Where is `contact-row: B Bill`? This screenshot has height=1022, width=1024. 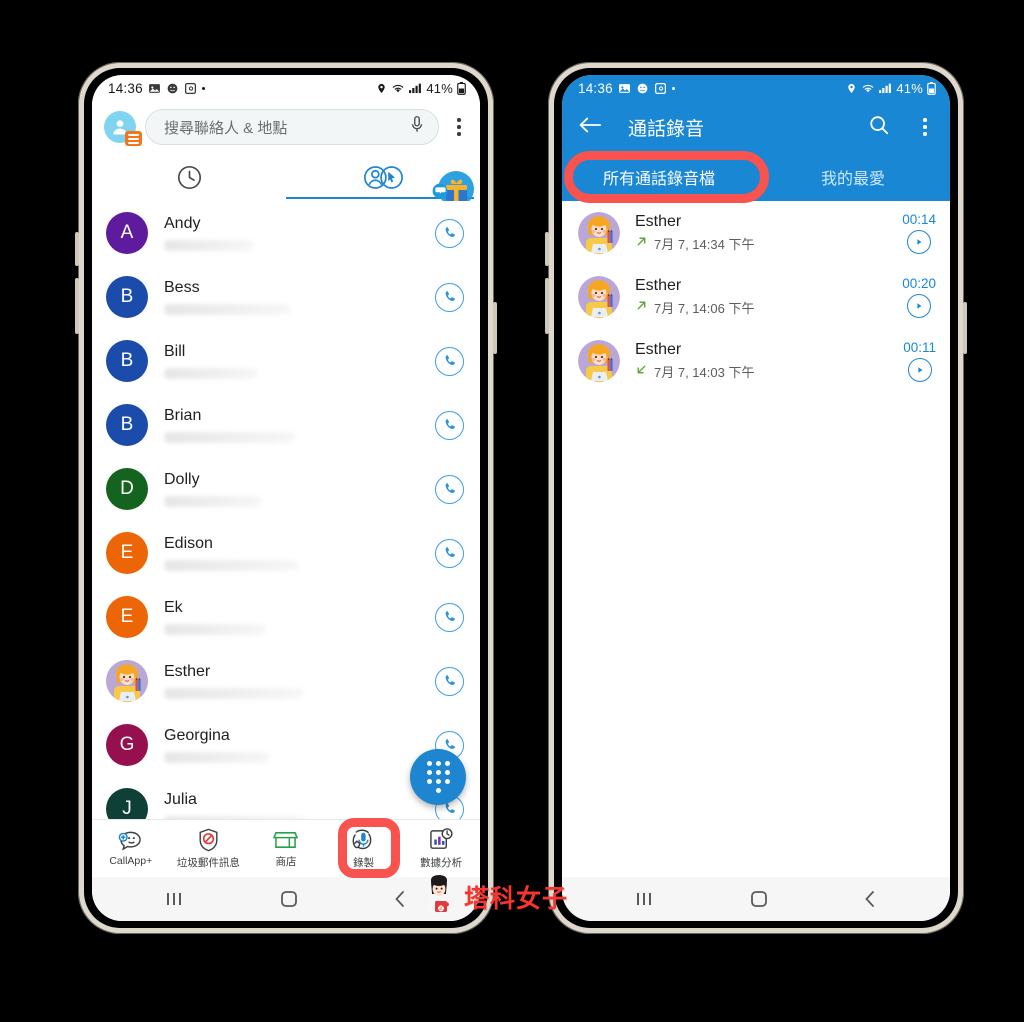 contact-row: B Bill is located at coordinates (286, 361).